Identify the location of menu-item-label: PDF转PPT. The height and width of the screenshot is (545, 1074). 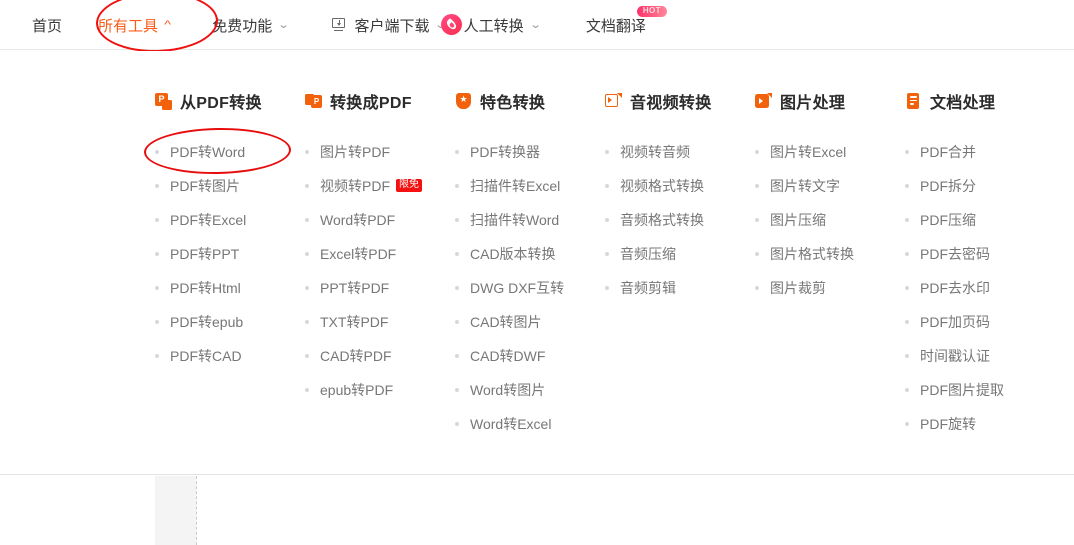
(205, 254).